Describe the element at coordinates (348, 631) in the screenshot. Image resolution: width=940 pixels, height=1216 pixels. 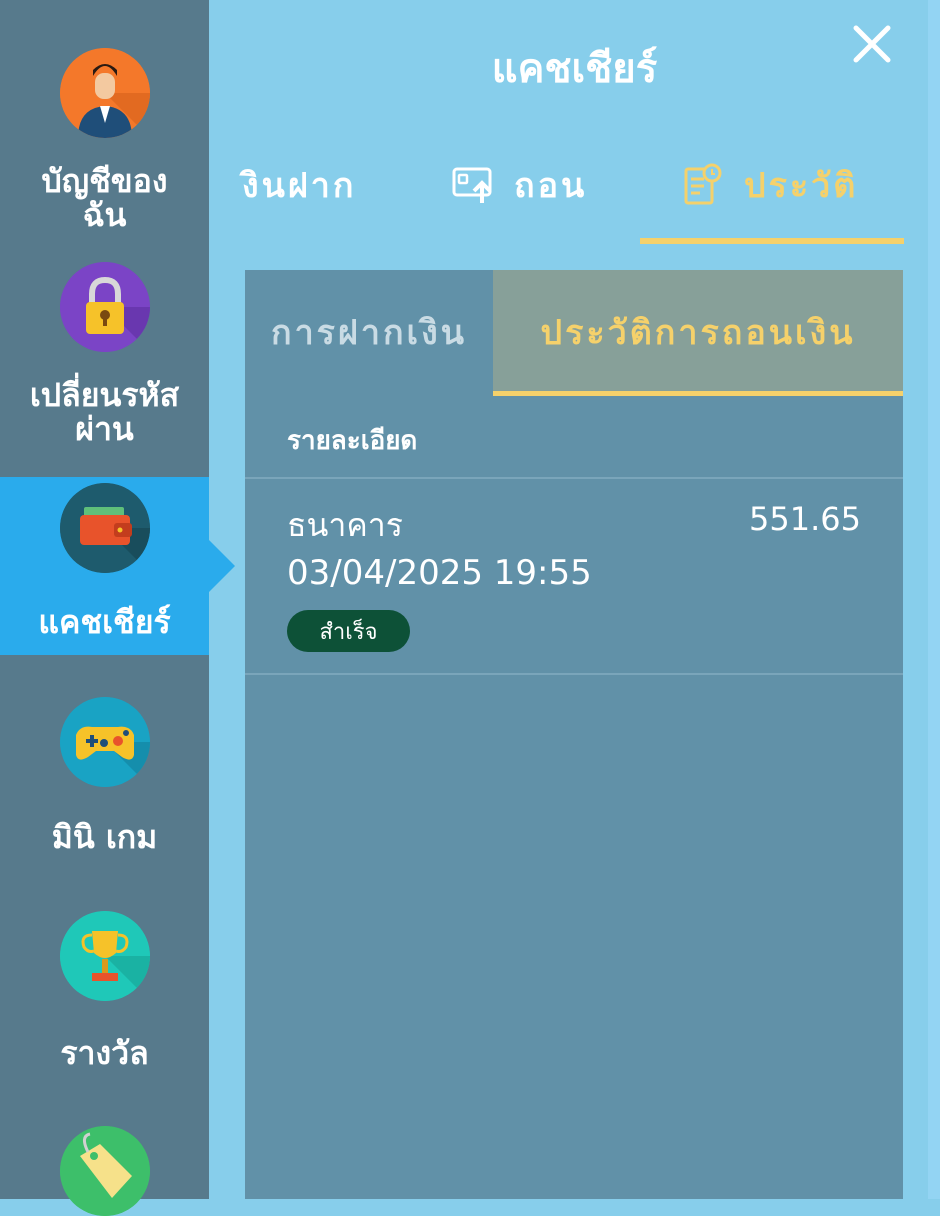
I see `status-badge: สำเร็จ` at that location.